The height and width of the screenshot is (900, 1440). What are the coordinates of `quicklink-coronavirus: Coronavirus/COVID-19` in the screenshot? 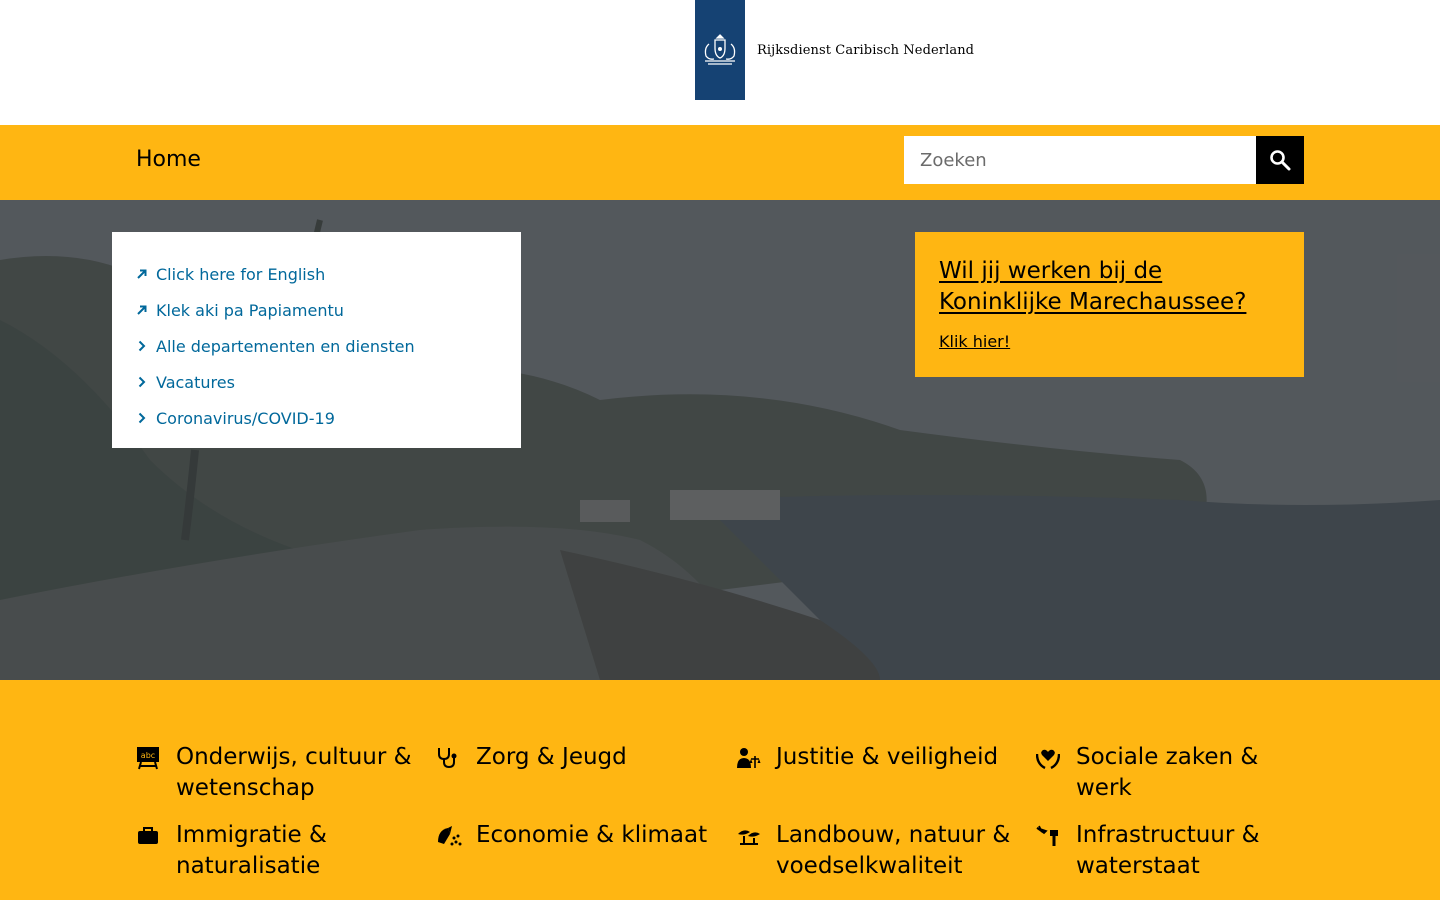 It's located at (235, 418).